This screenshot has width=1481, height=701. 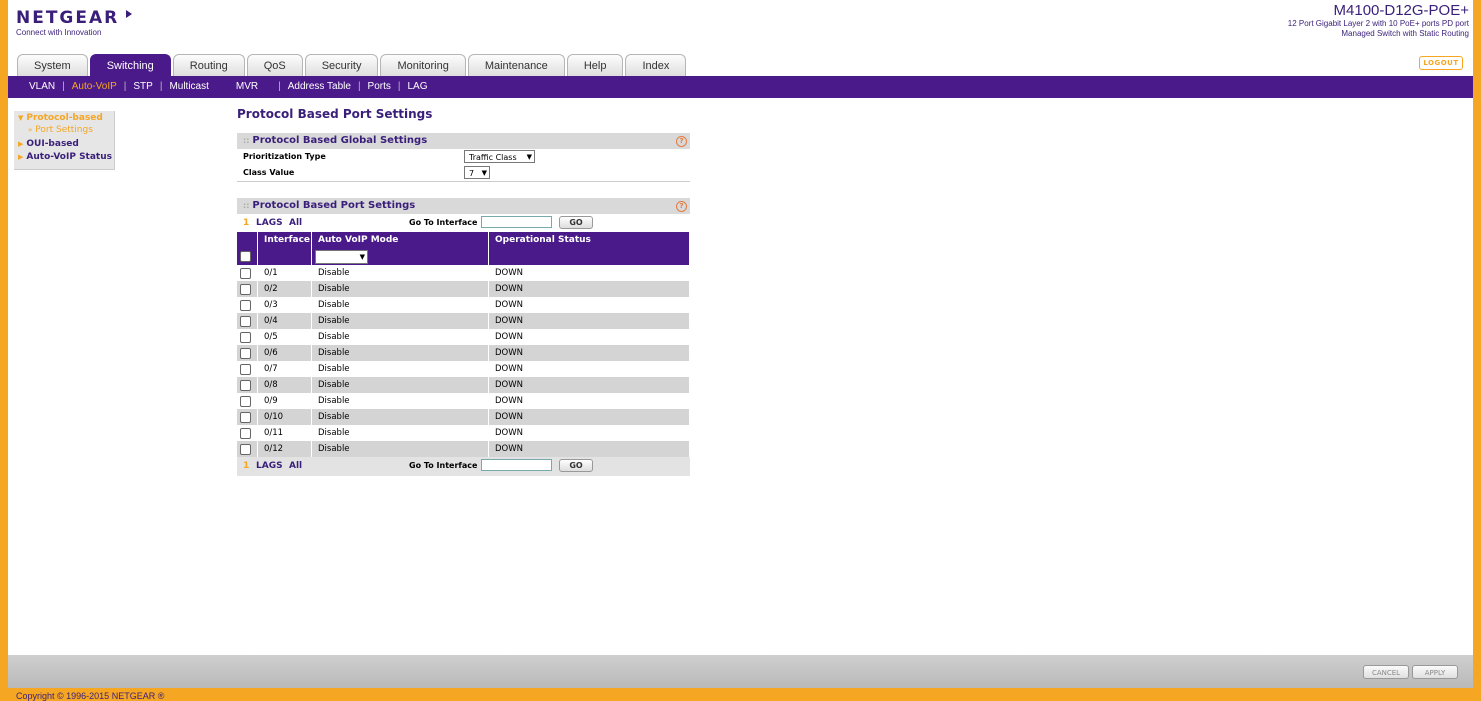 I want to click on tab-qos: QoS, so click(x=274, y=65).